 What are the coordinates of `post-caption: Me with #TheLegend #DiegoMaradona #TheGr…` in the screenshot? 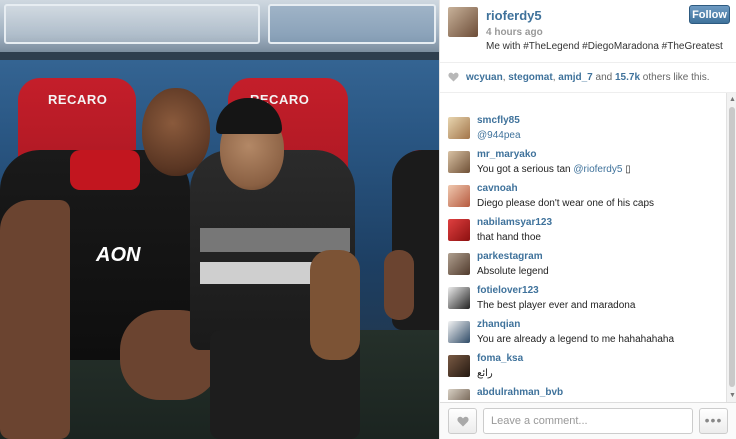 It's located at (604, 46).